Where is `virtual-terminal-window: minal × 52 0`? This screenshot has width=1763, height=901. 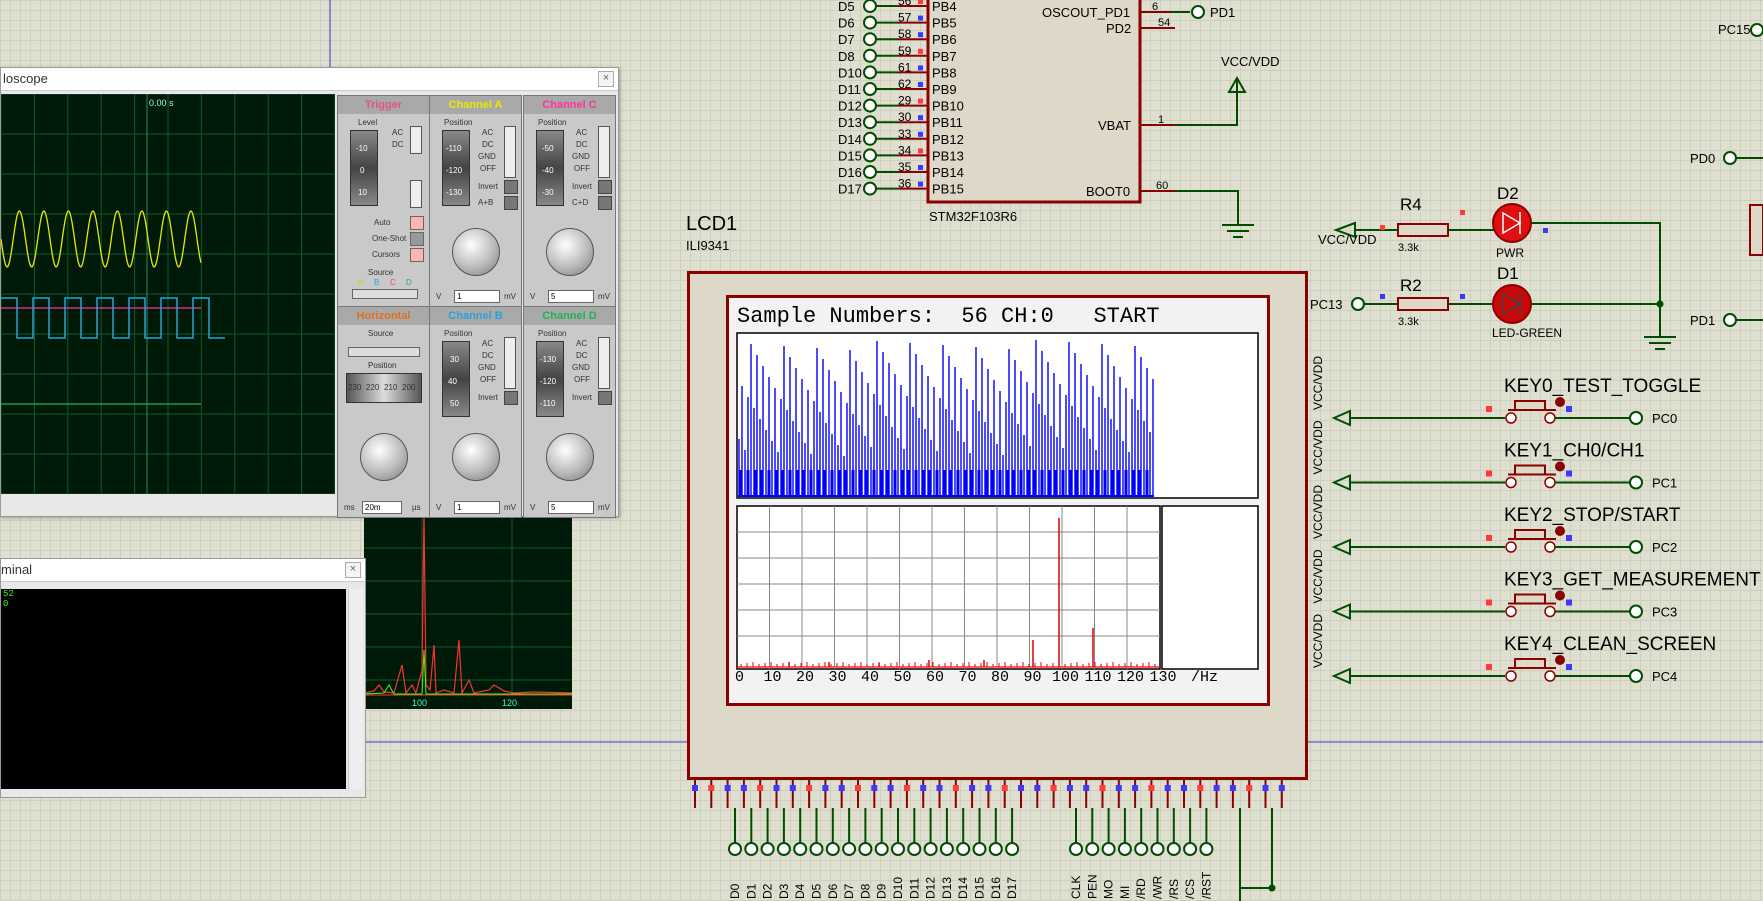
virtual-terminal-window: minal × 52 0 is located at coordinates (183, 678).